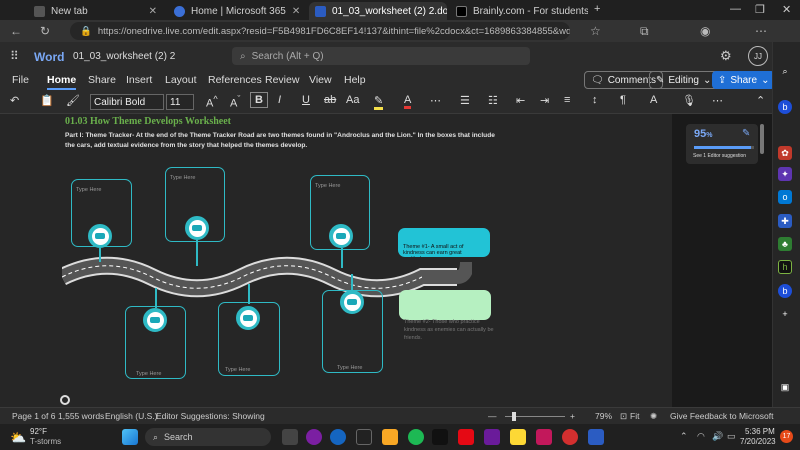 This screenshot has height=450, width=800. I want to click on more-icon: ⋯, so click(761, 31).